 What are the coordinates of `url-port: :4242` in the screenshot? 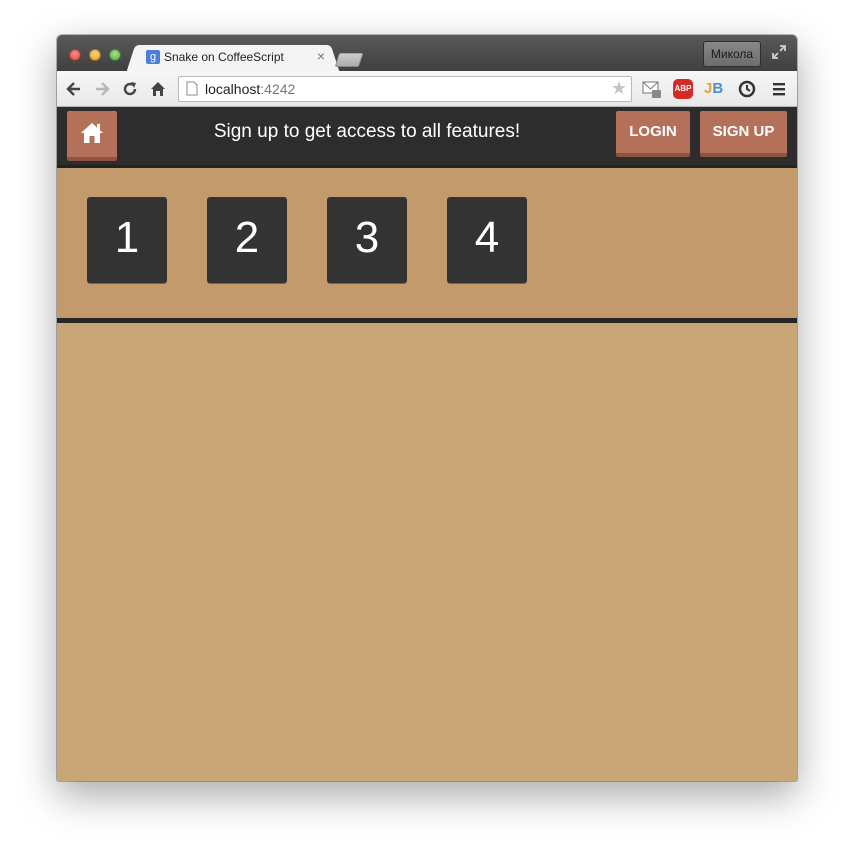 It's located at (278, 89).